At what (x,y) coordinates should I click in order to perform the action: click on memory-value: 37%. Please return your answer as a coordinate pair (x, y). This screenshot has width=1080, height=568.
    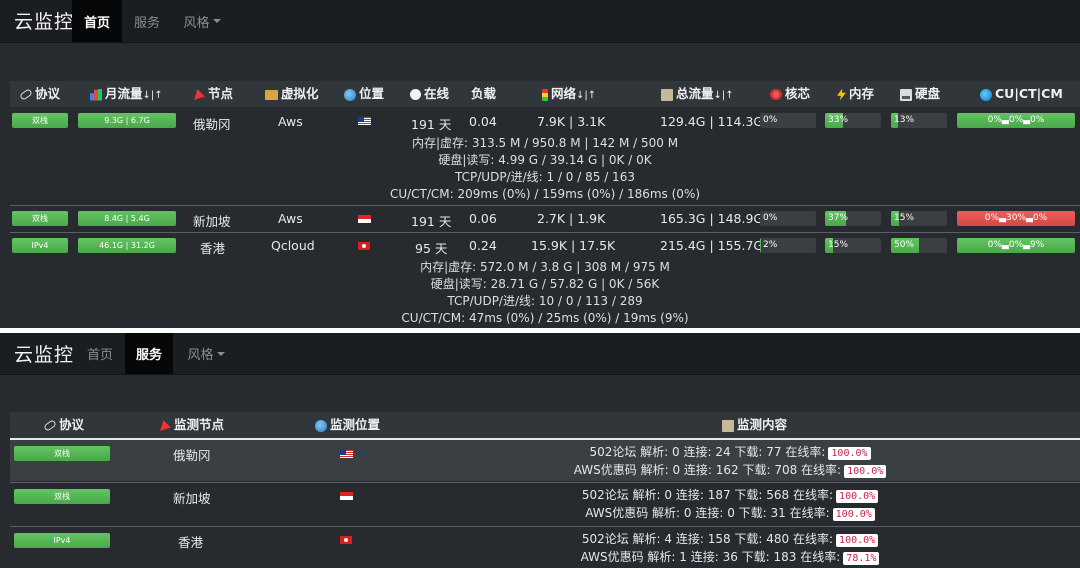
    Looking at the image, I should click on (838, 218).